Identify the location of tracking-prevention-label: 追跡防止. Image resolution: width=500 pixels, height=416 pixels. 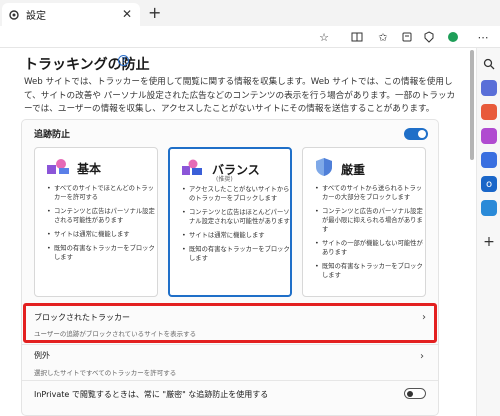
(52, 135).